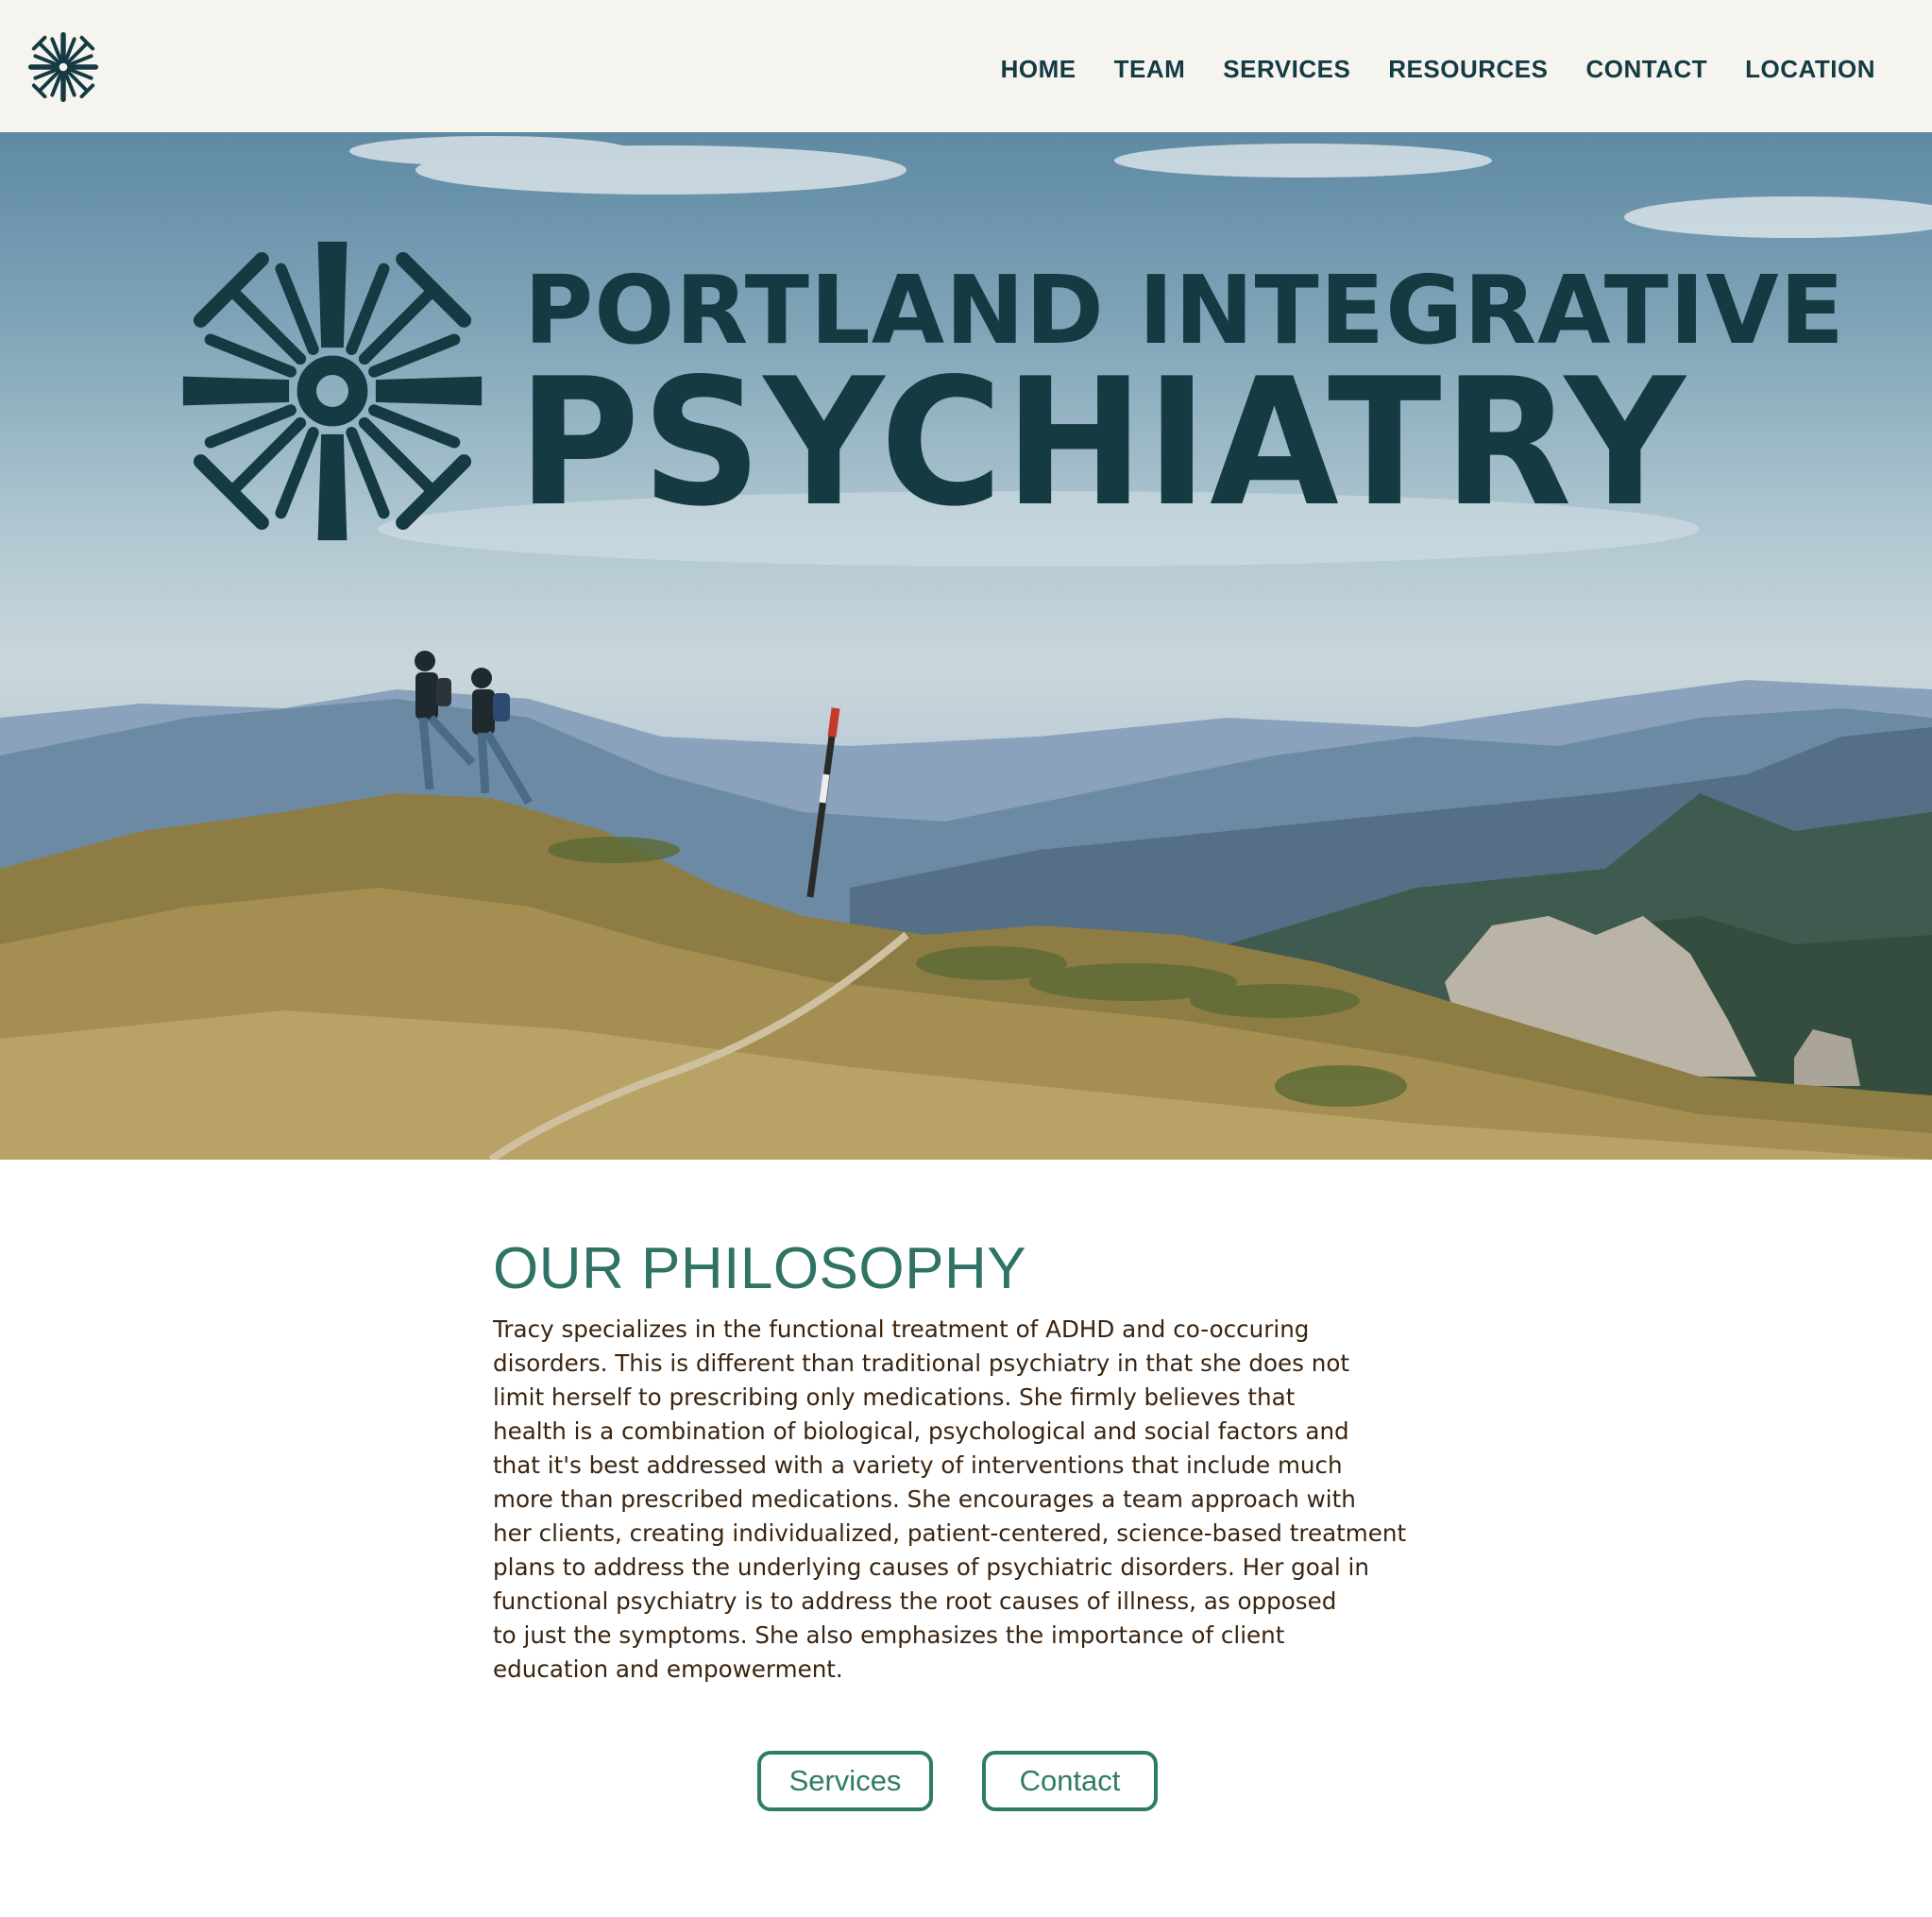  What do you see at coordinates (1150, 69) in the screenshot?
I see `nav-team: TEAM` at bounding box center [1150, 69].